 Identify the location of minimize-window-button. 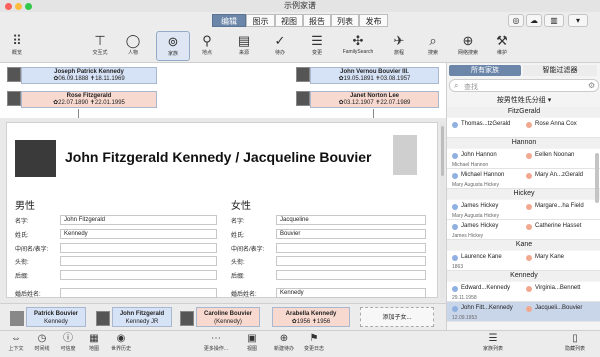
(18, 6).